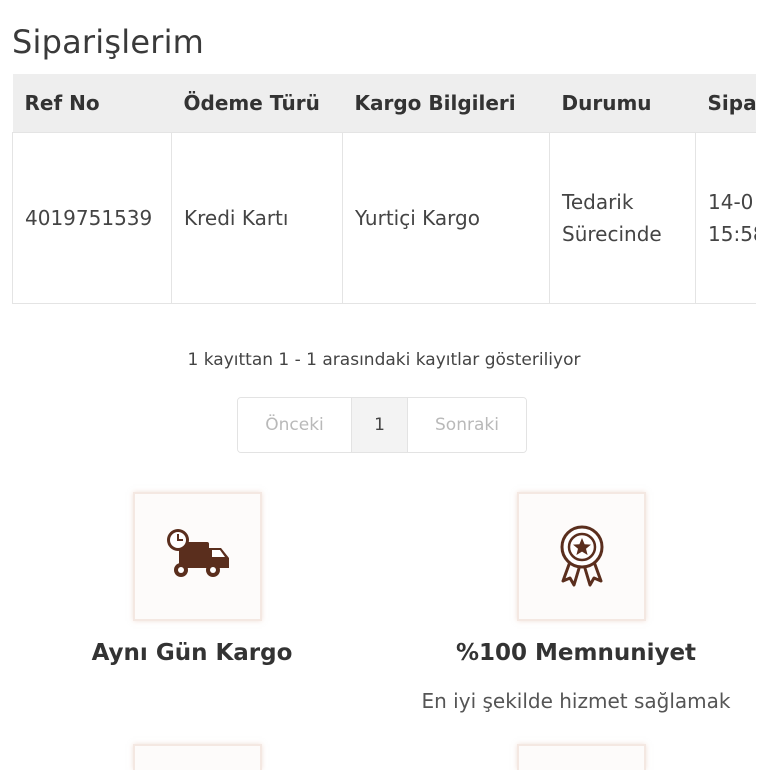  Describe the element at coordinates (576, 701) in the screenshot. I see `feature-subtitle-satisfaction: En iyi şekilde hizmet sağlamak` at that location.